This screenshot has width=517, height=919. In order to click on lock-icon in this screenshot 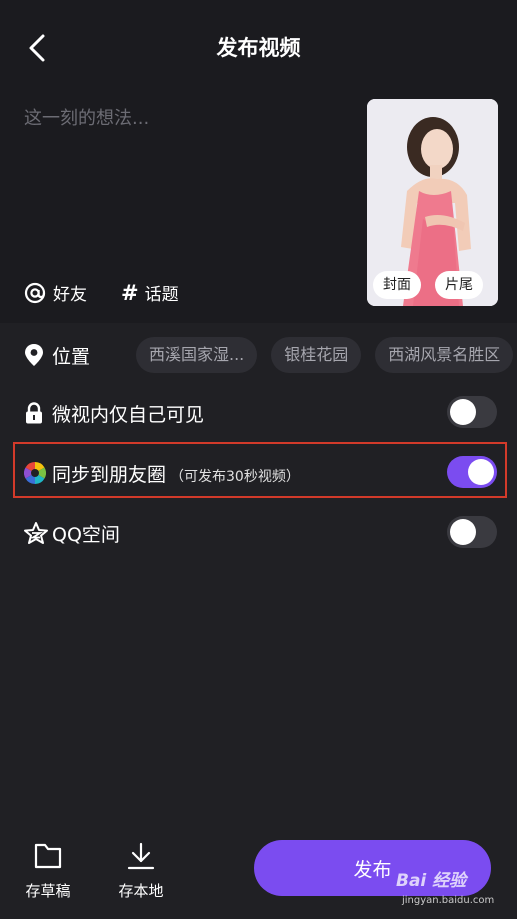, I will do `click(34, 413)`.